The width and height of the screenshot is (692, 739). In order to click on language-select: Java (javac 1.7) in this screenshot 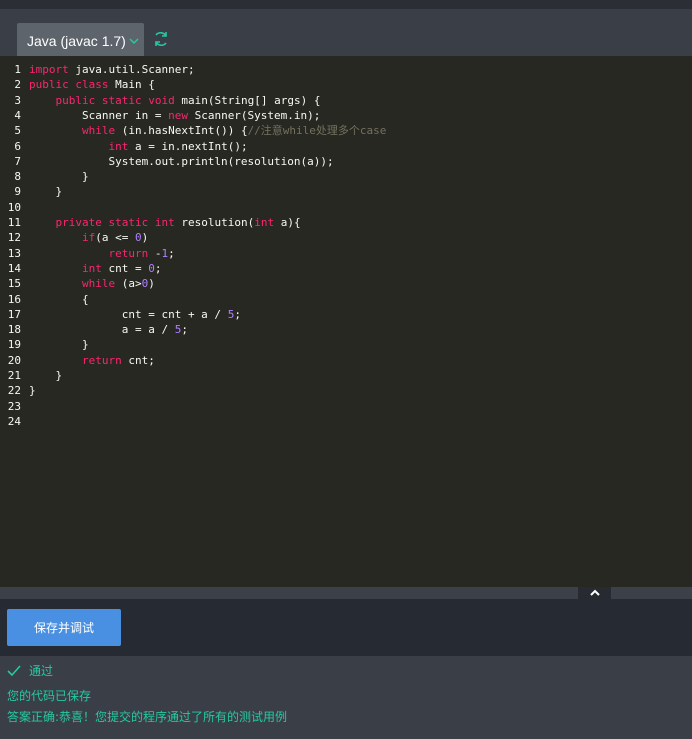, I will do `click(80, 40)`.